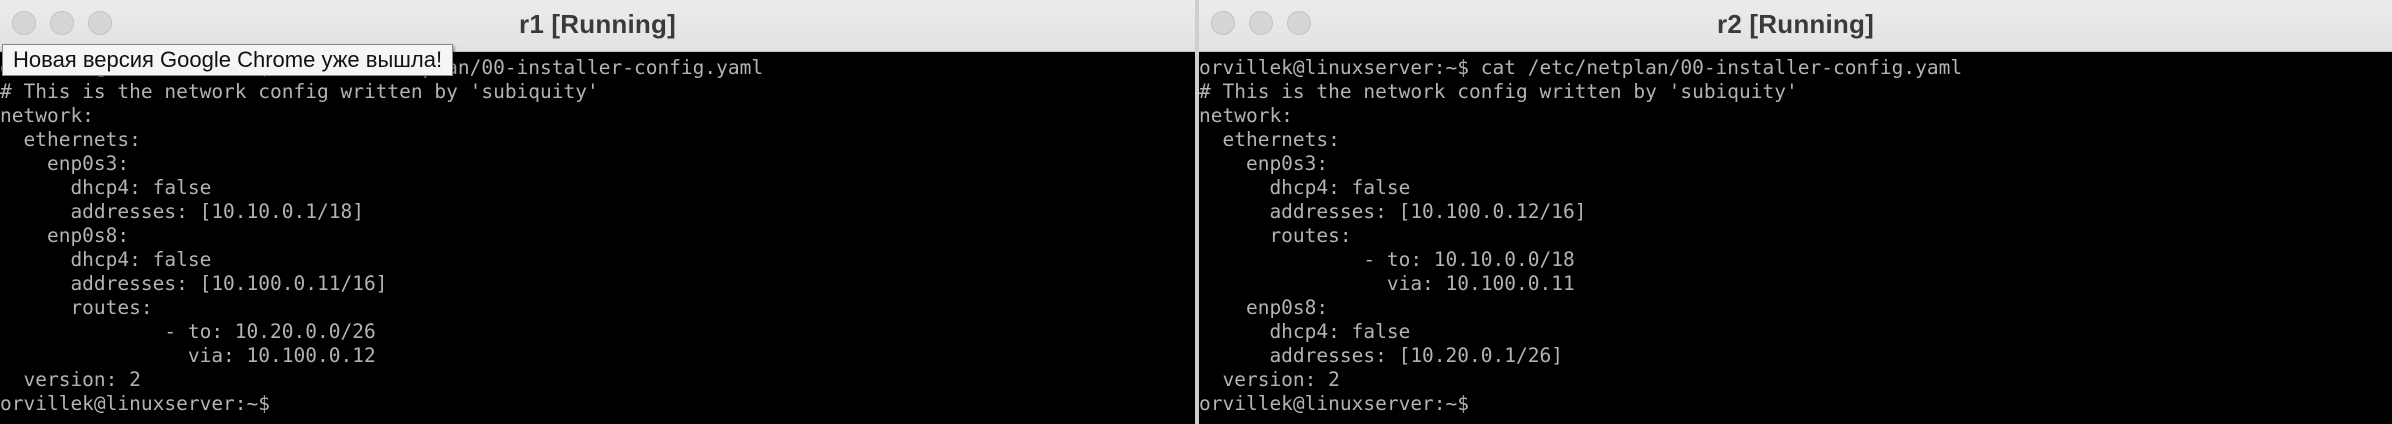 Image resolution: width=2392 pixels, height=424 pixels. What do you see at coordinates (1381, 355) in the screenshot?
I see `terminal-line: addresses: [10.20.0.1/26]` at bounding box center [1381, 355].